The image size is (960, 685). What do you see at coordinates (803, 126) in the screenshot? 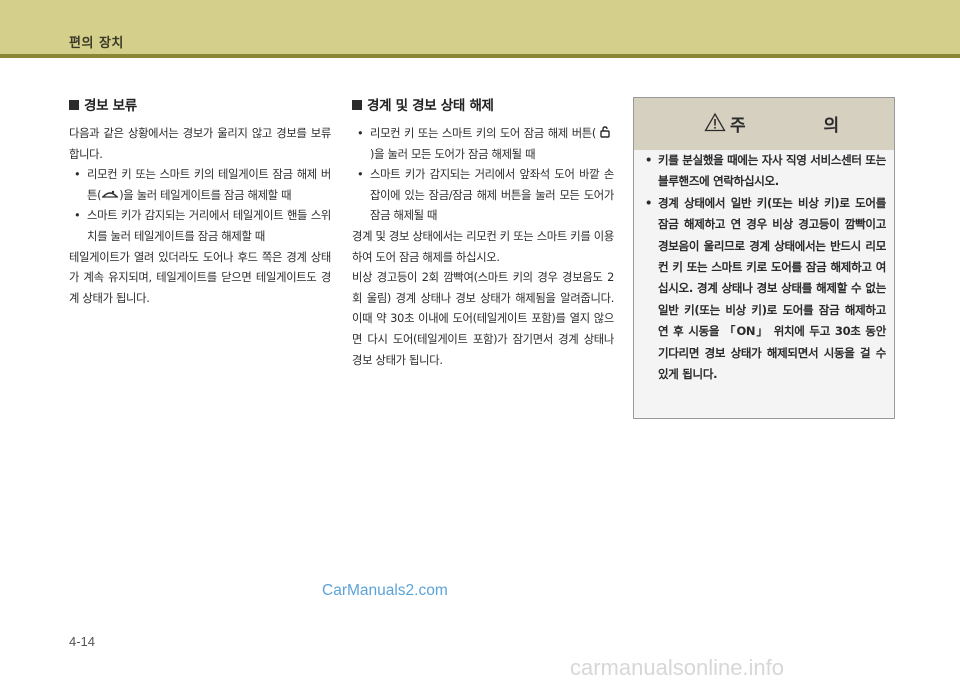
I see `caution-title: 주 의` at bounding box center [803, 126].